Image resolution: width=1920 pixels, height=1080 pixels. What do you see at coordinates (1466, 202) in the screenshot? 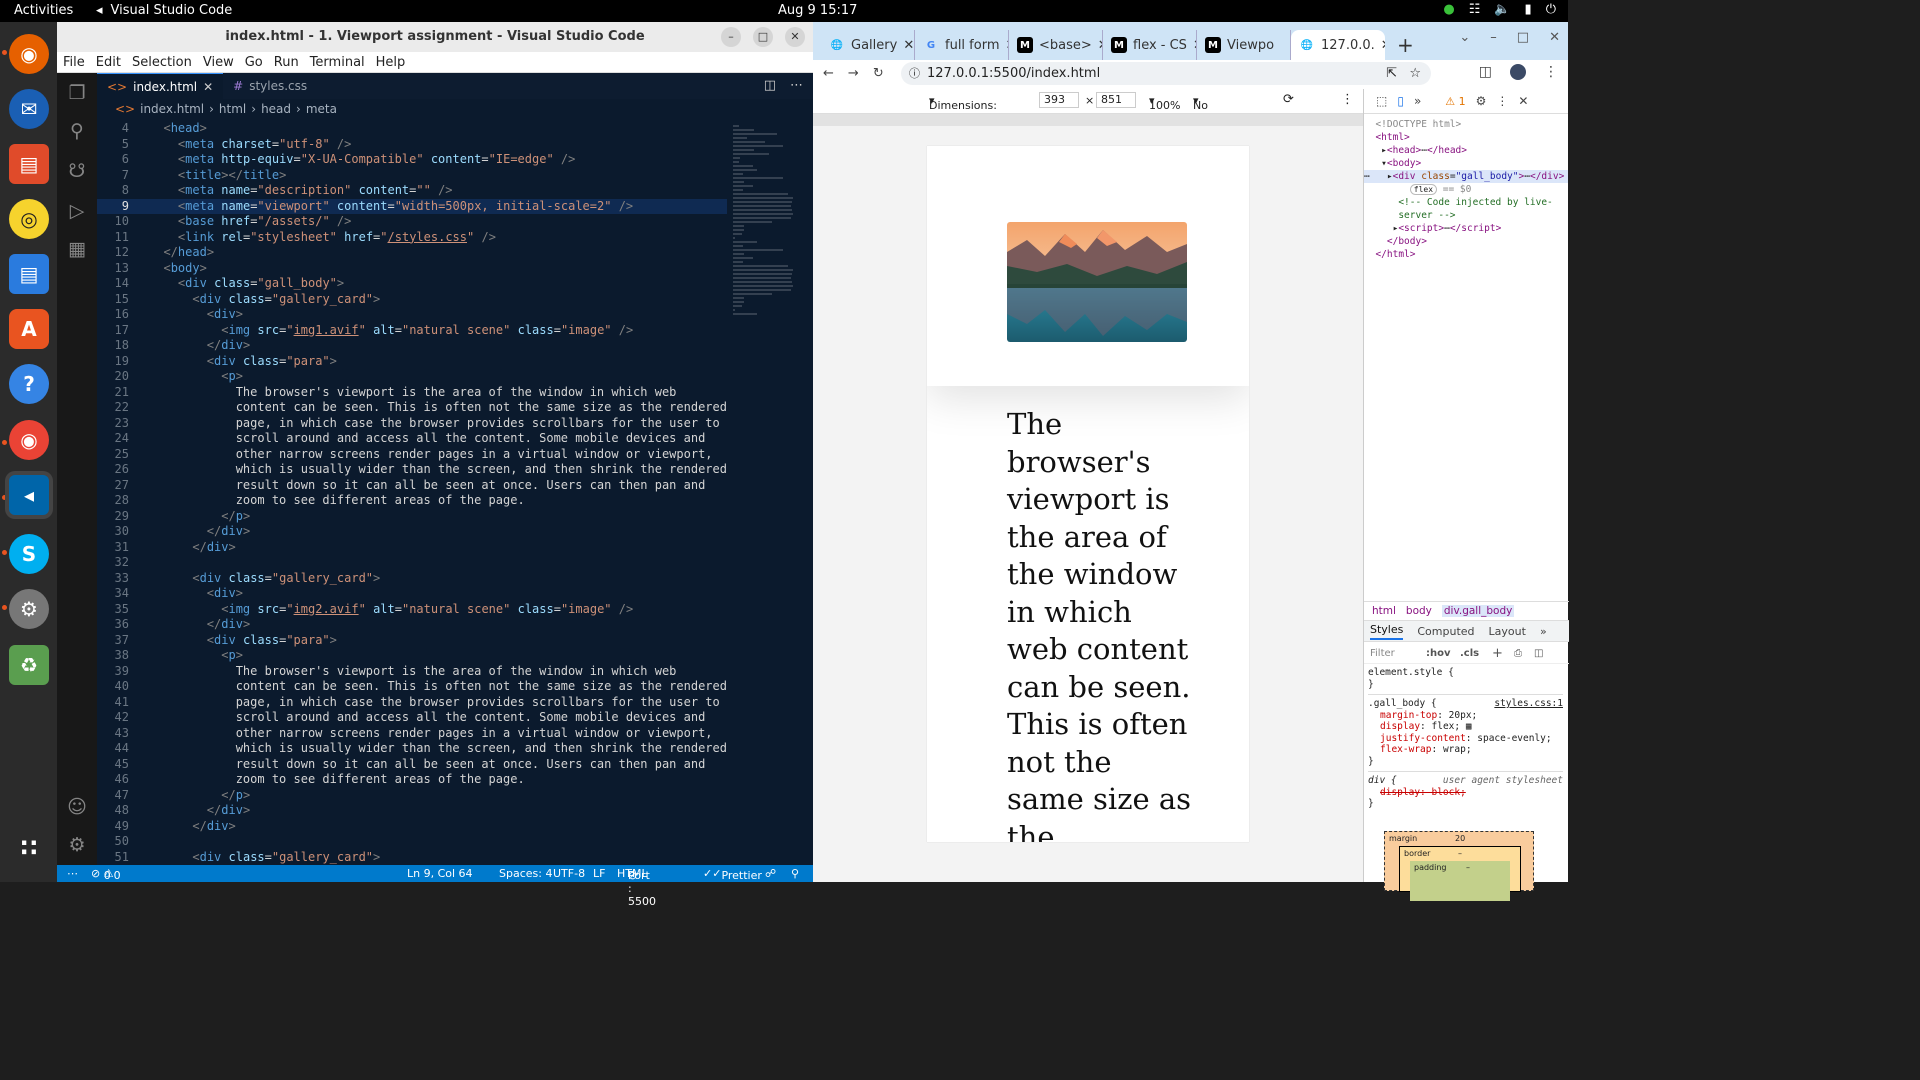
I see `dom-node: <!-- Code injected by live-` at bounding box center [1466, 202].